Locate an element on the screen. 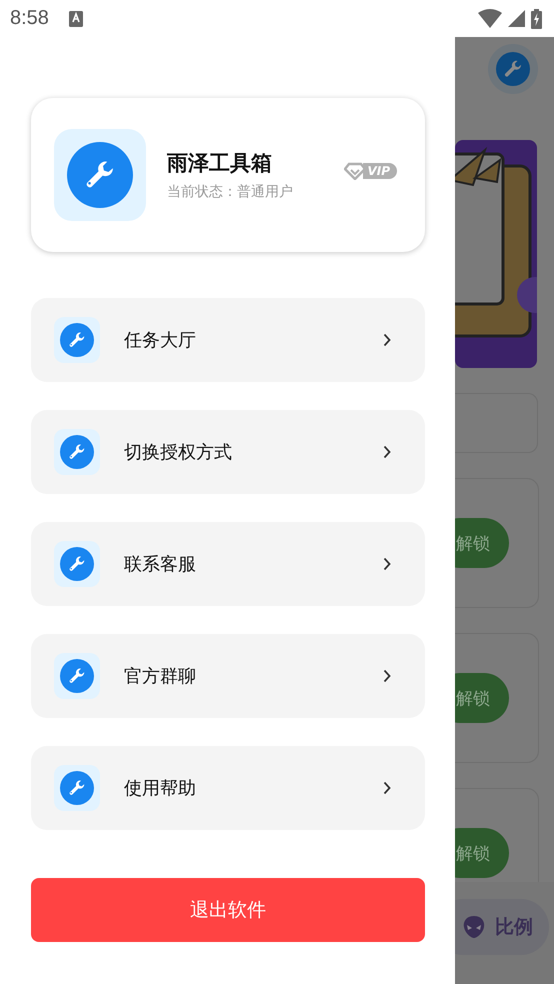  alien-icon is located at coordinates (474, 927).